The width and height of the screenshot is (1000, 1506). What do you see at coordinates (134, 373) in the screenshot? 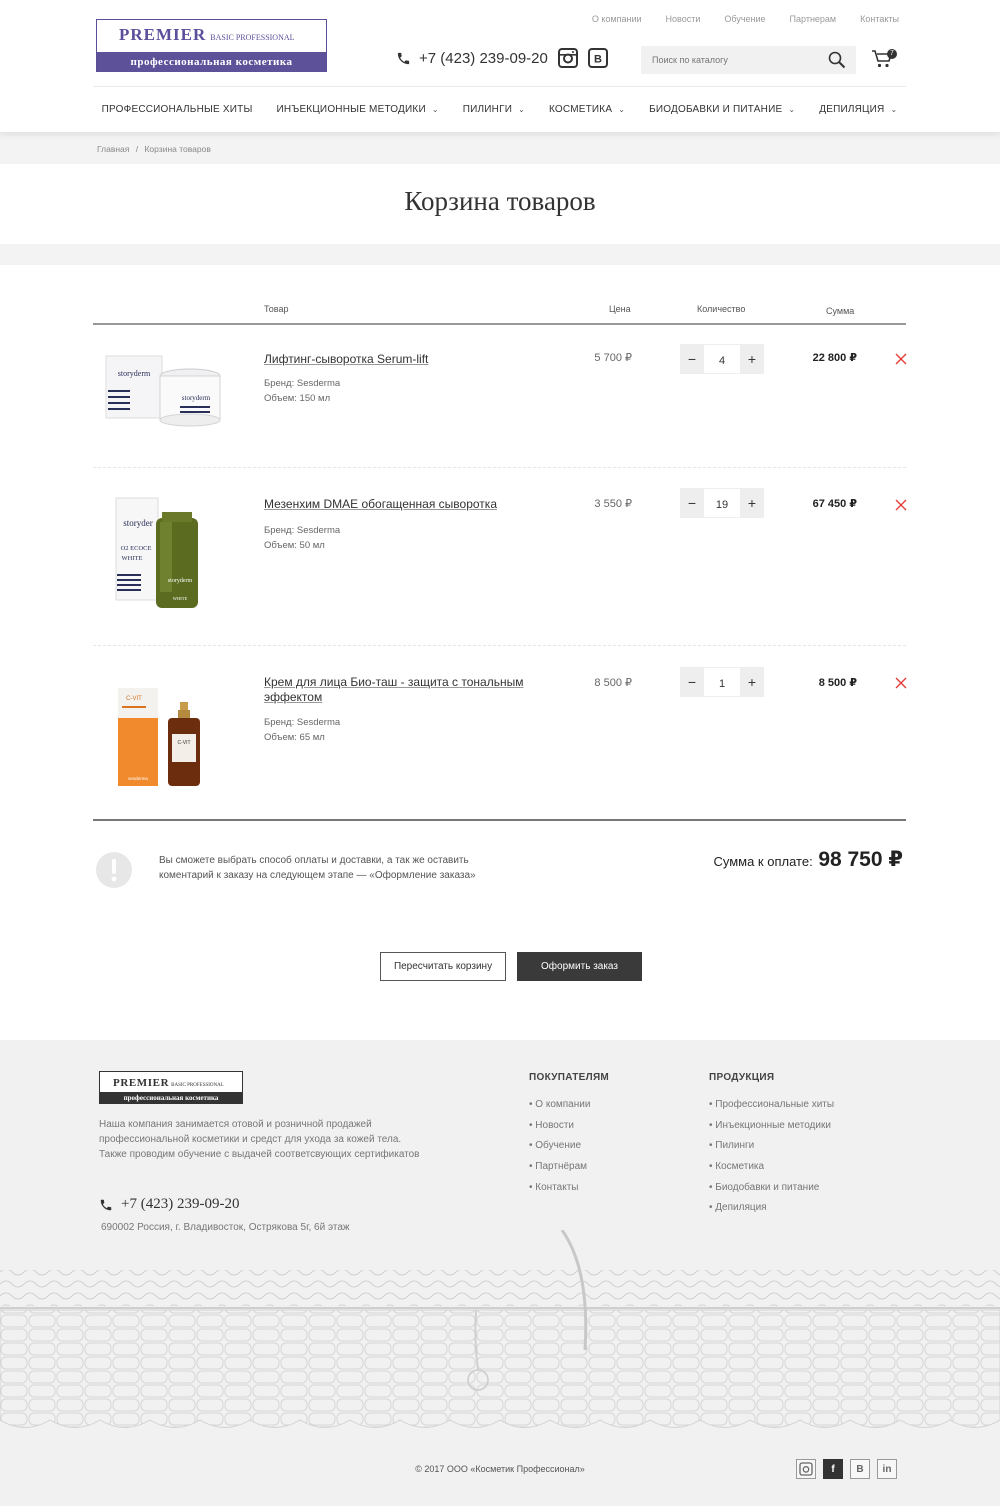
I see `svg-text: storyderm` at bounding box center [134, 373].